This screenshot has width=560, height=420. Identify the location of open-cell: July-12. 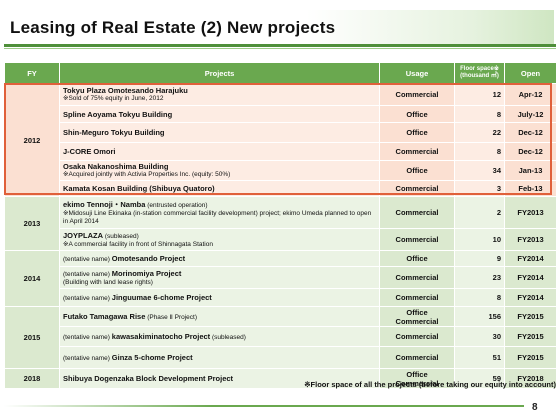
(530, 114).